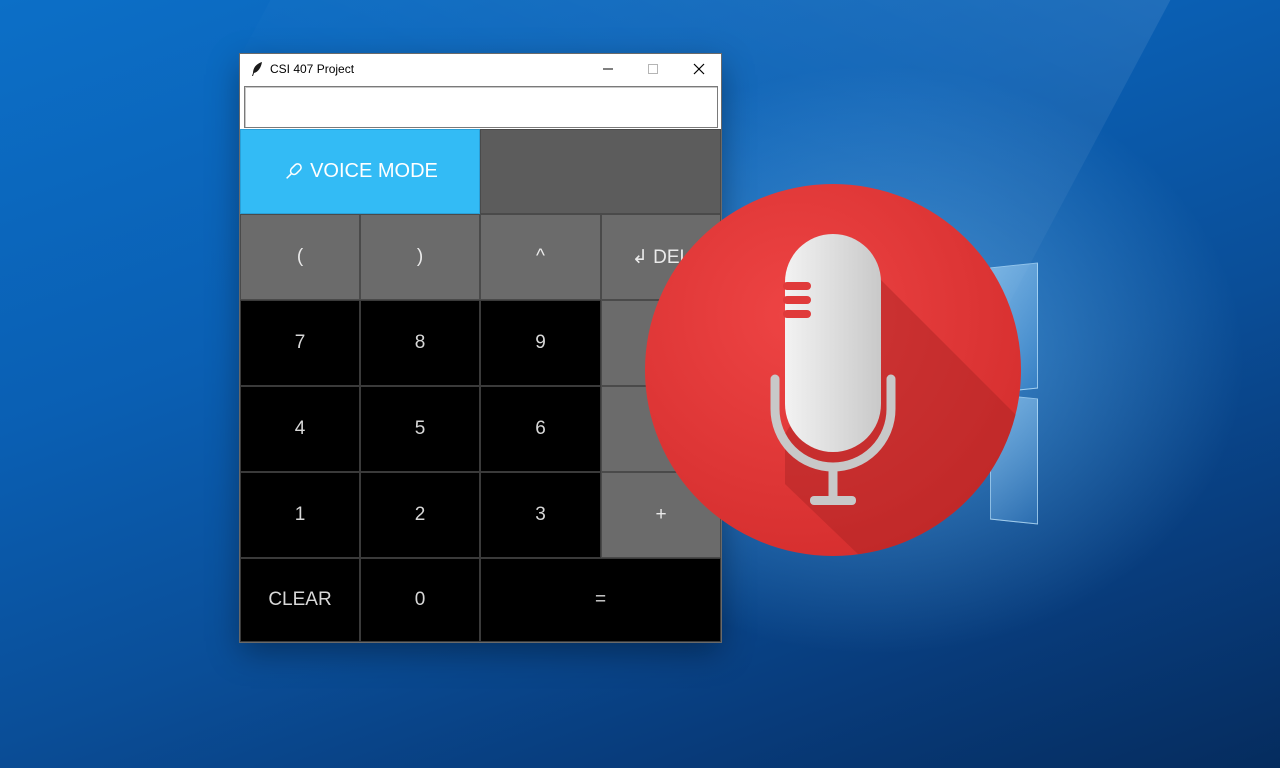 Image resolution: width=1280 pixels, height=768 pixels. I want to click on digit-6-label: 6, so click(540, 428).